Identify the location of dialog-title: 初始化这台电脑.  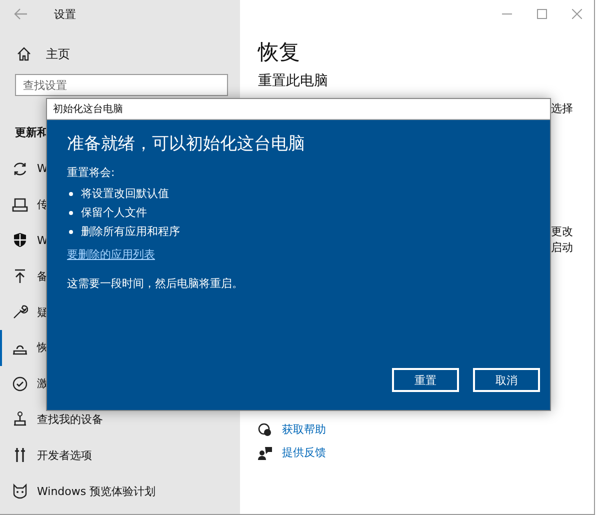
(298, 109).